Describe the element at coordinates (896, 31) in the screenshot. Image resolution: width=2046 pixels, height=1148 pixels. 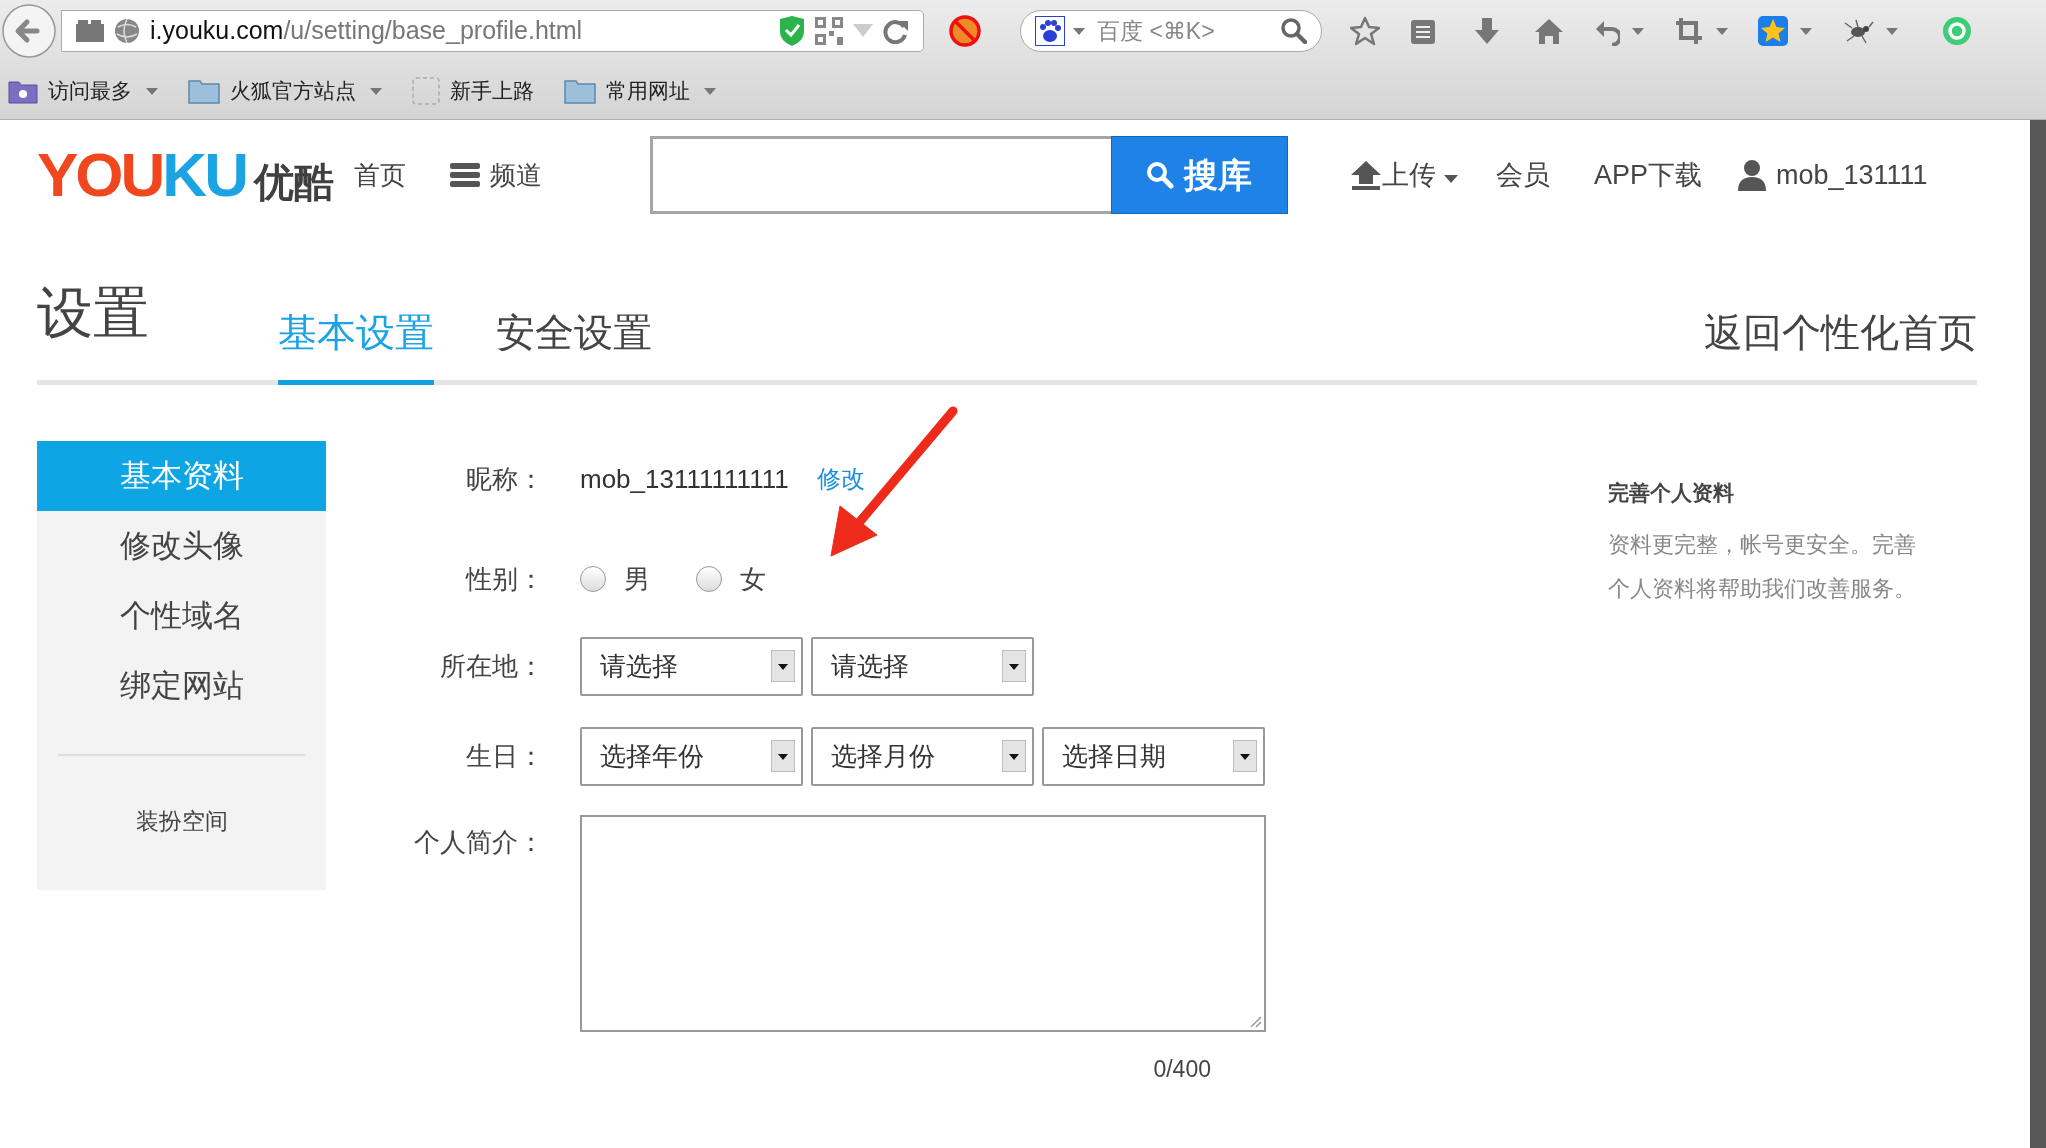
I see `reload-icon` at that location.